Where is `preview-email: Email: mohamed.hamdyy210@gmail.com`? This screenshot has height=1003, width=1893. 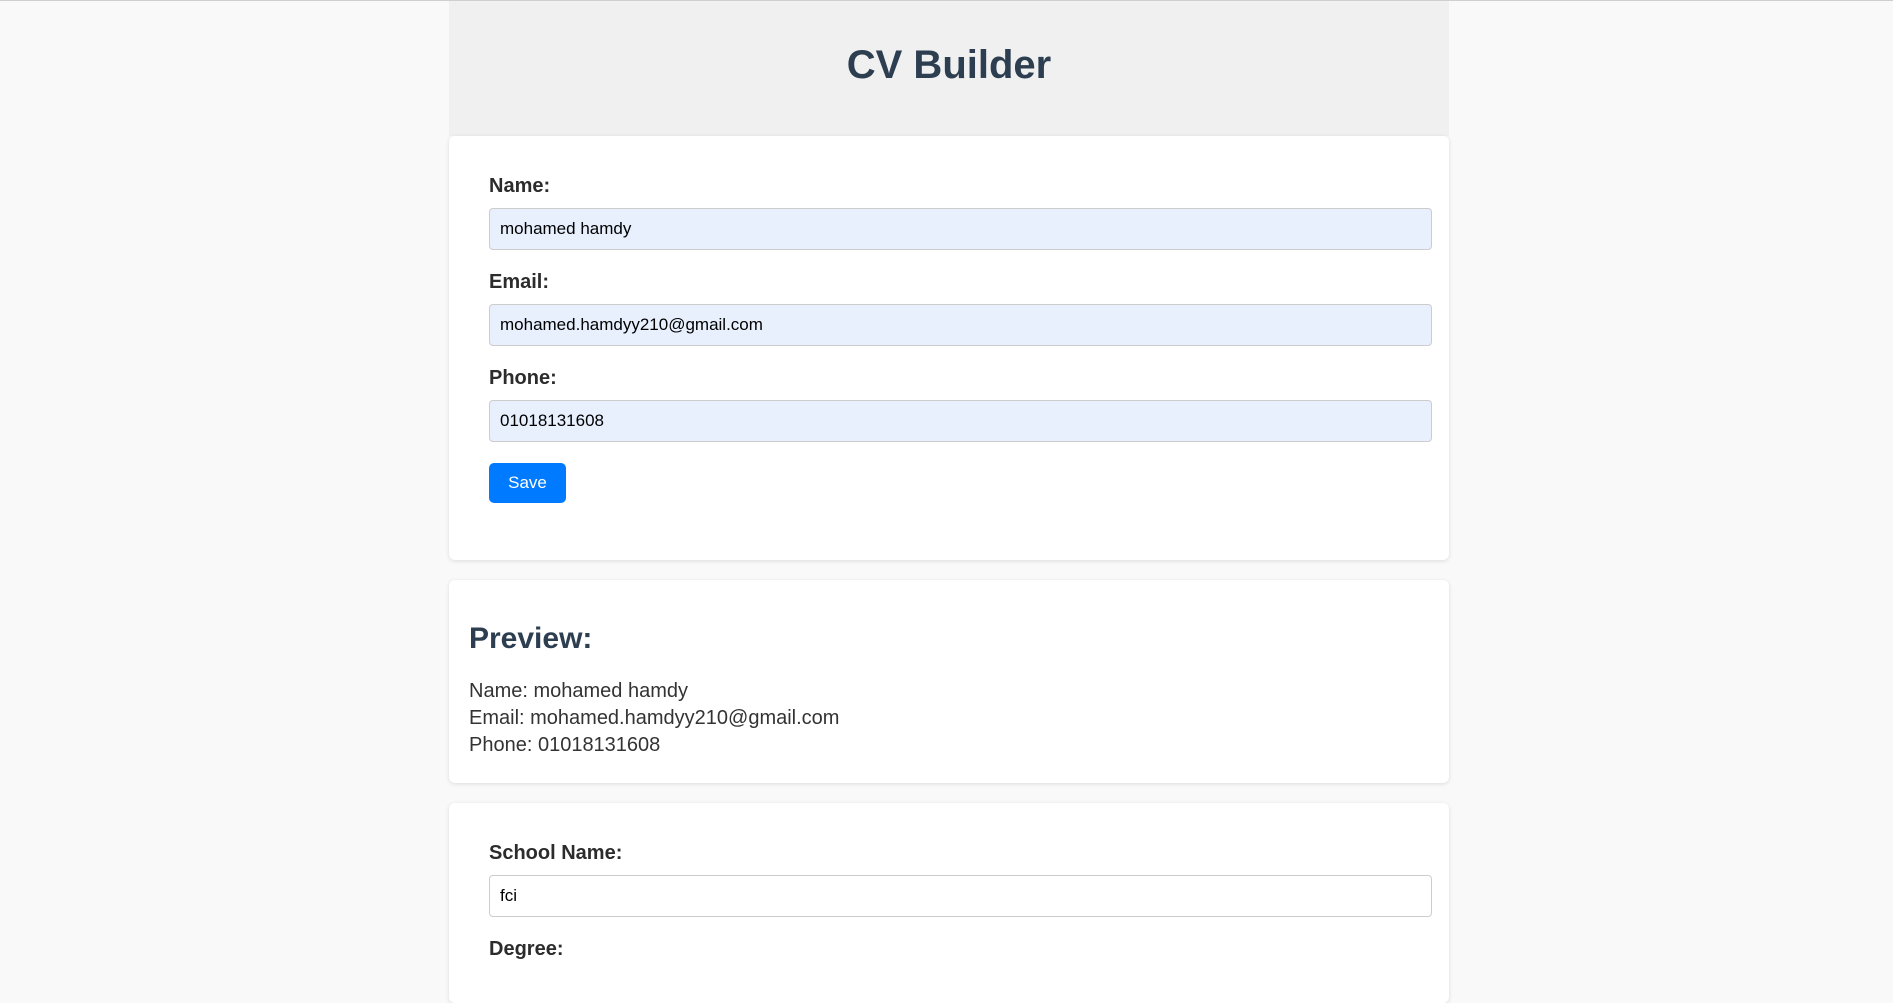 preview-email: Email: mohamed.hamdyy210@gmail.com is located at coordinates (654, 718).